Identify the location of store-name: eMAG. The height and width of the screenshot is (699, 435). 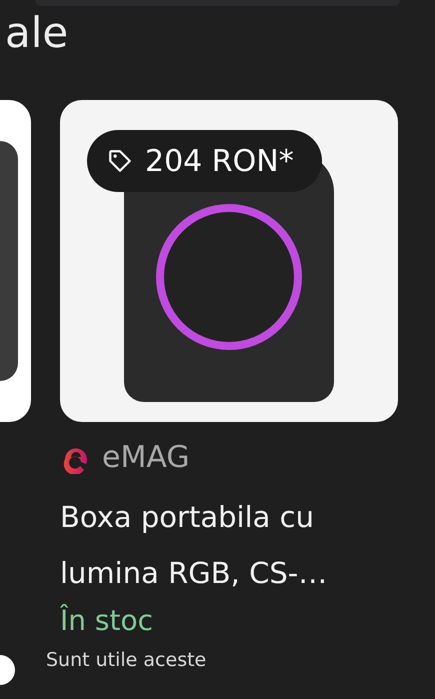
(146, 457).